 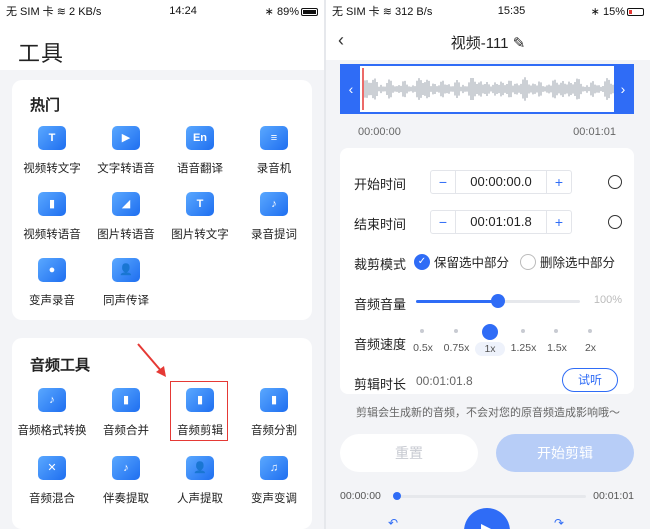 I want to click on player-progress, so click(x=489, y=496).